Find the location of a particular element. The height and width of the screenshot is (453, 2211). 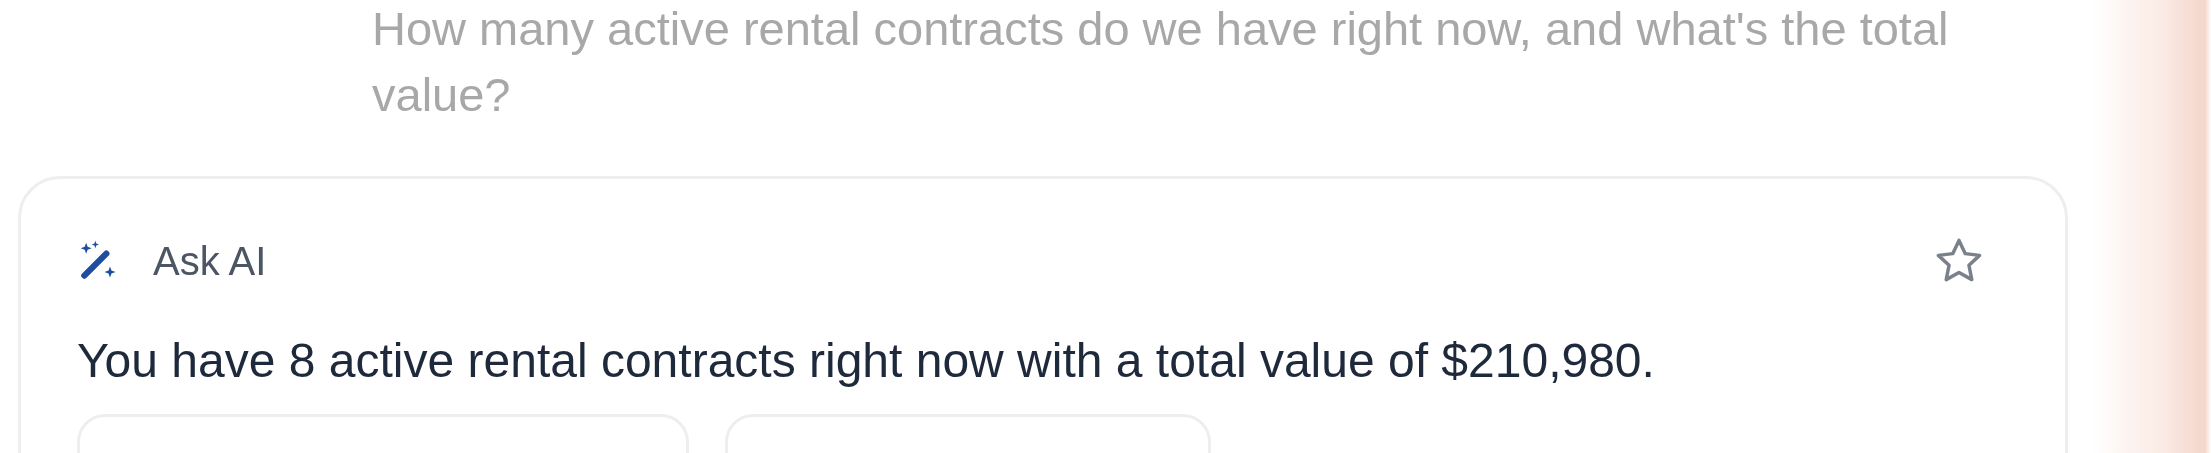

answer-text: You have 8 active rental contracts right now with a total value of $210,980. is located at coordinates (866, 360).